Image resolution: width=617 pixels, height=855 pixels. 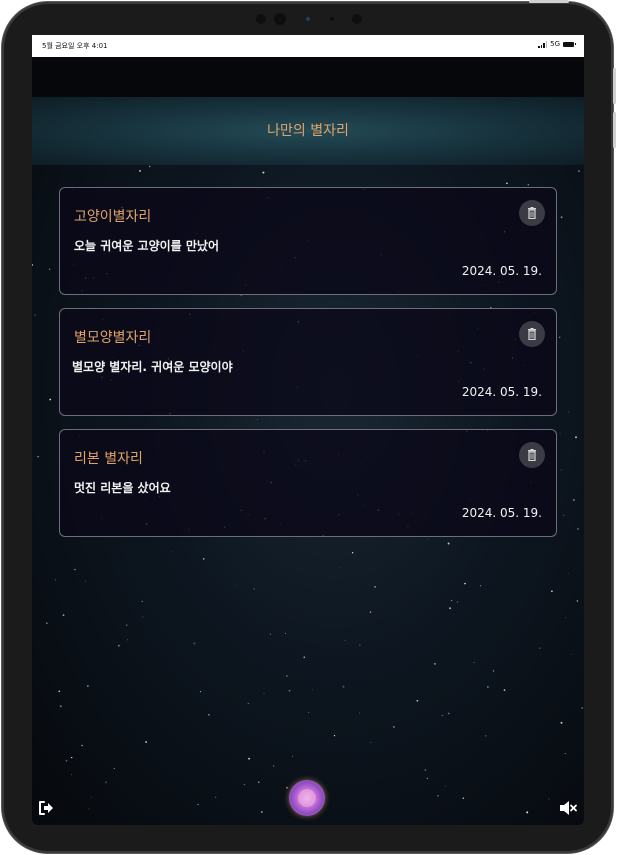 What do you see at coordinates (308, 241) in the screenshot?
I see `constellation-card: 고양이별자리 오늘 귀여운 고양이를 만났어 2024. 05. 19.` at bounding box center [308, 241].